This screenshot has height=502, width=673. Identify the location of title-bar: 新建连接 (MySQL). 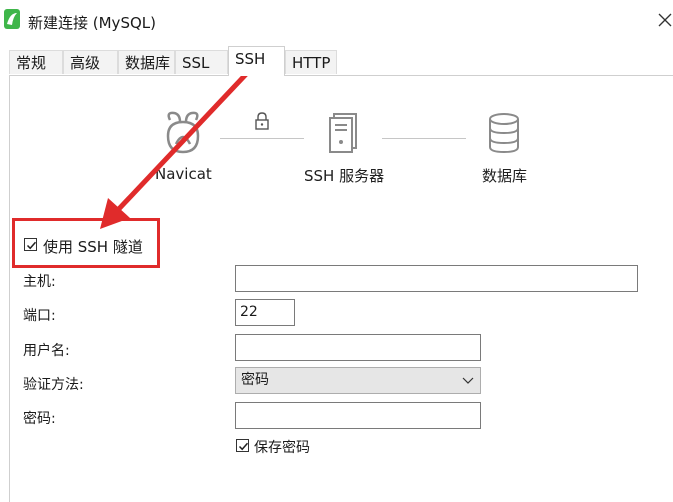
(336, 21).